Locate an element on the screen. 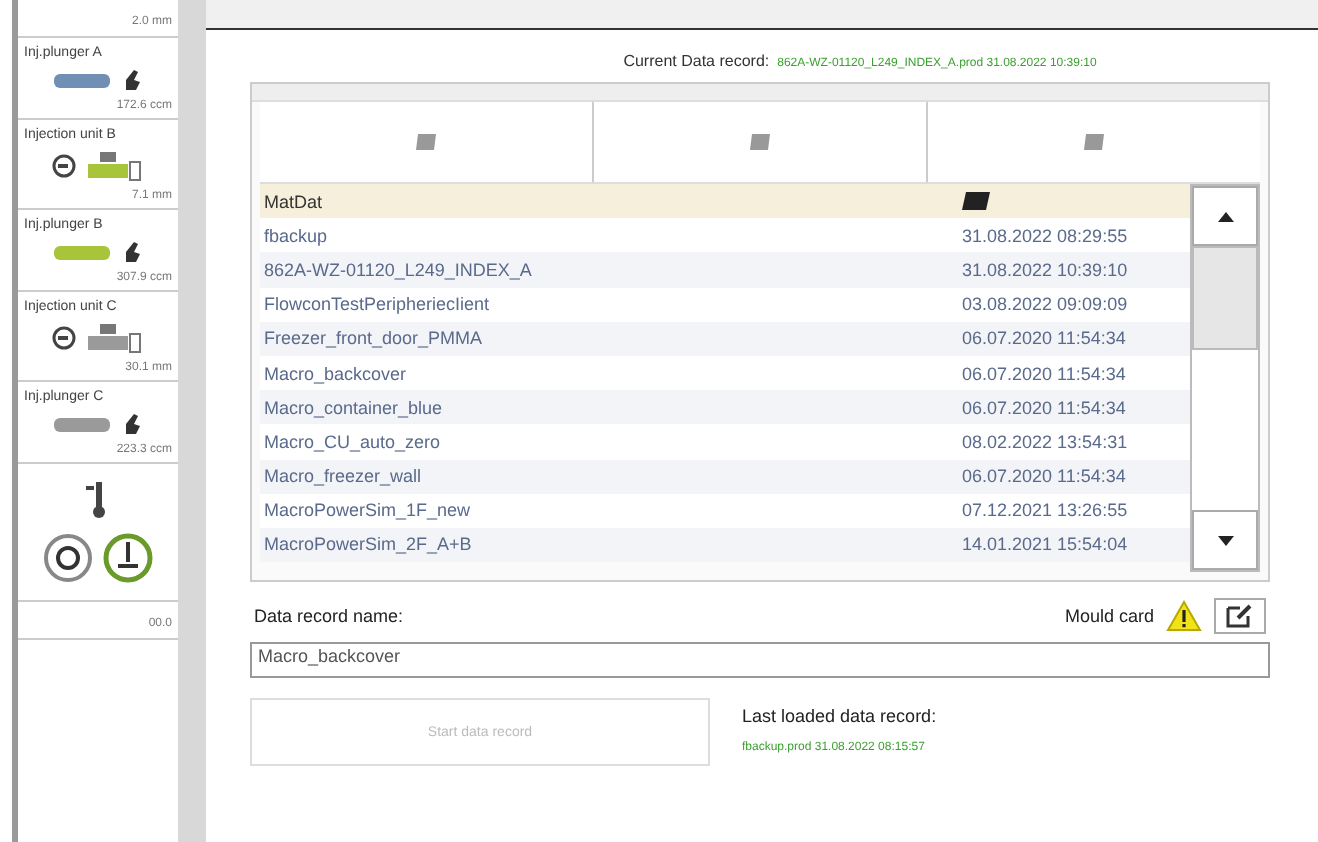  table-row: Macro_container_blue 06.07.2020 11:54:34 is located at coordinates (725, 407).